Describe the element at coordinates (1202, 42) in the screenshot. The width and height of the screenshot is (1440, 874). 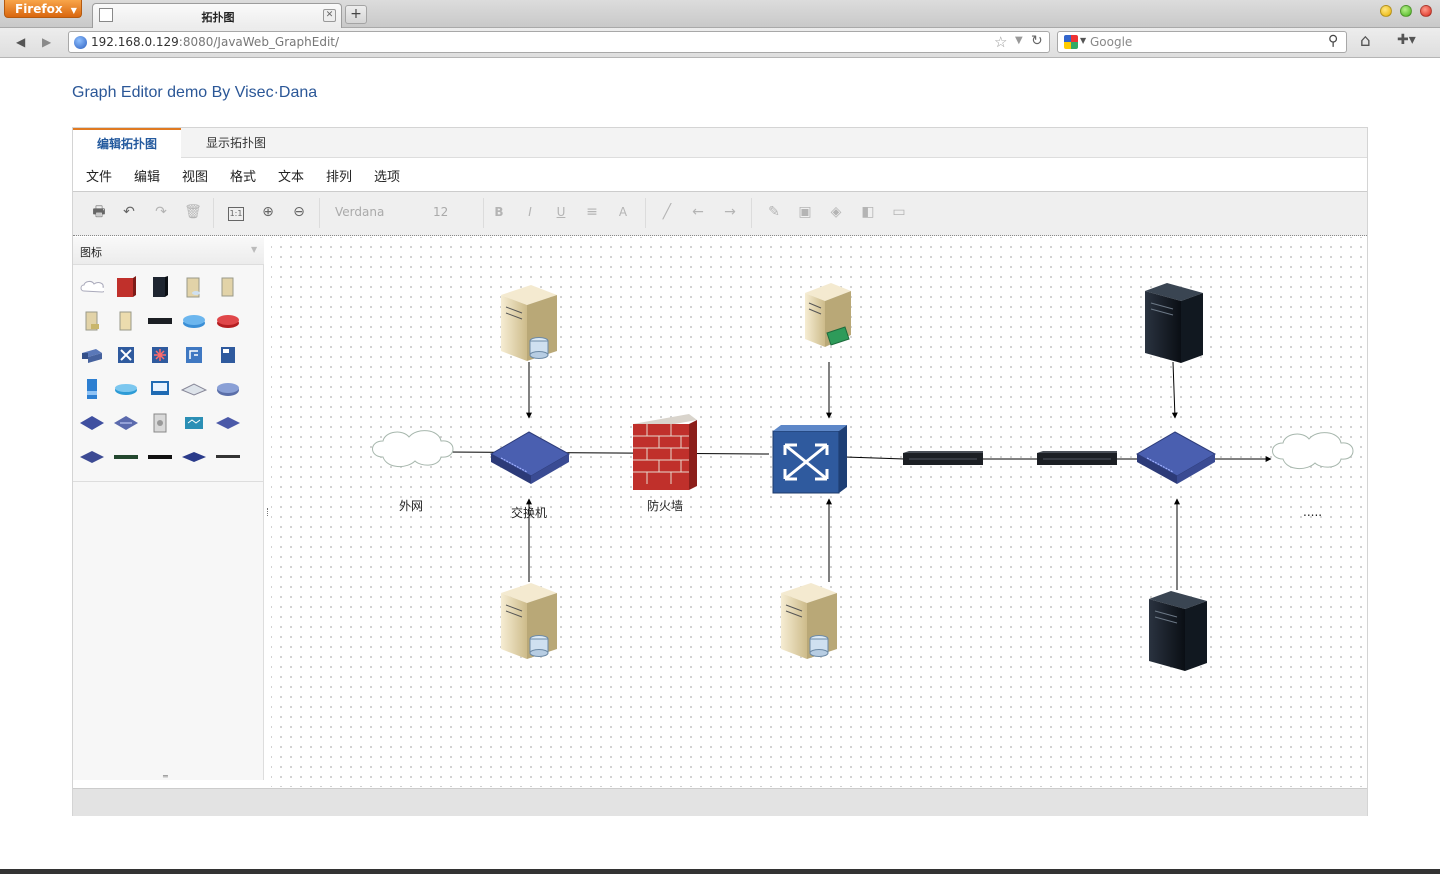
I see `search-bar: ▼ Google ⚲` at that location.